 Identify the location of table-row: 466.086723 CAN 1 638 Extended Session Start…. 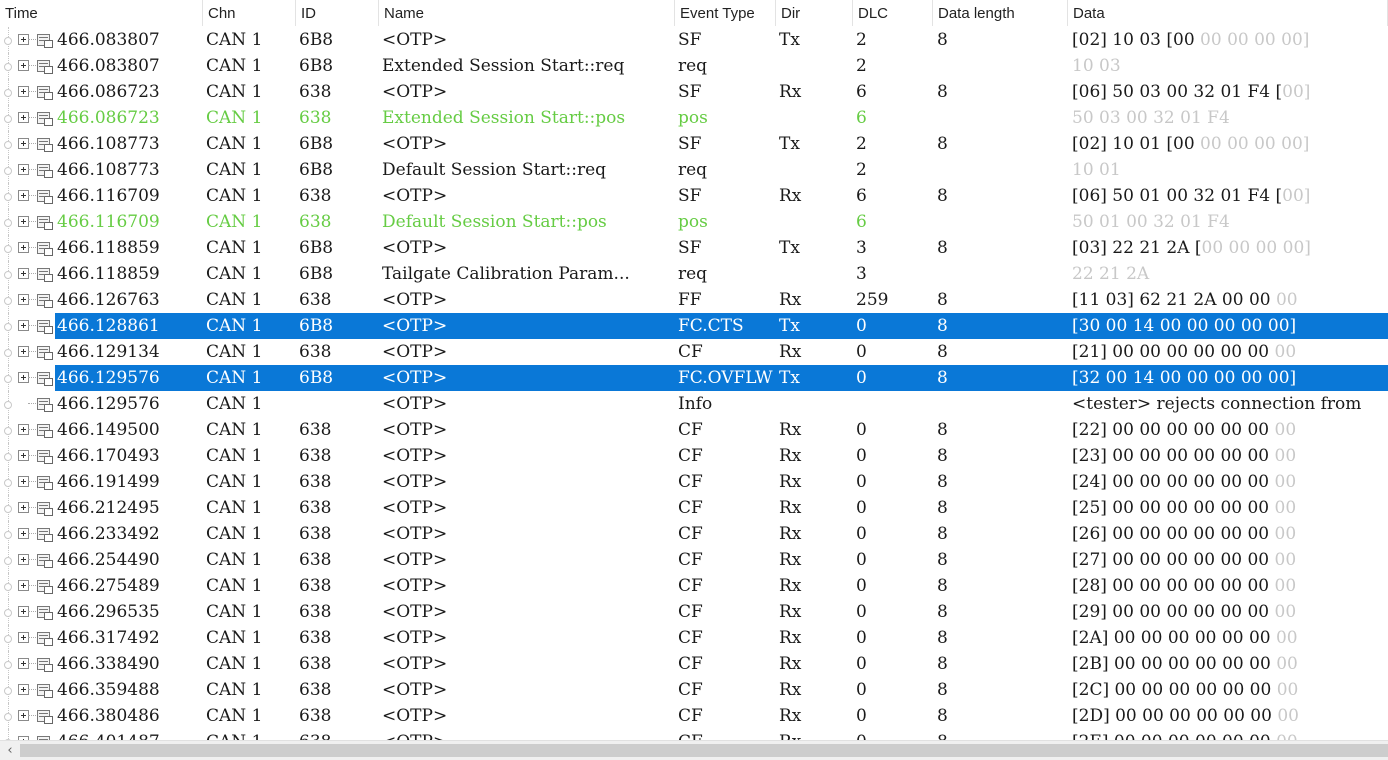
(694, 118).